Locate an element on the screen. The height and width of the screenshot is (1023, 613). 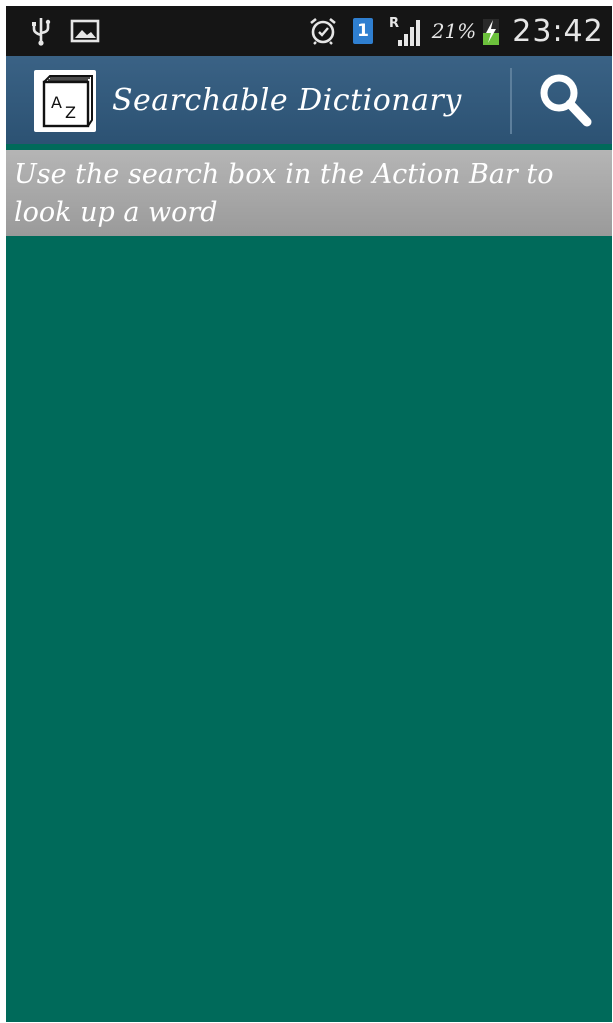
action-bar: A Z Searchable Dictionary is located at coordinates (309, 100).